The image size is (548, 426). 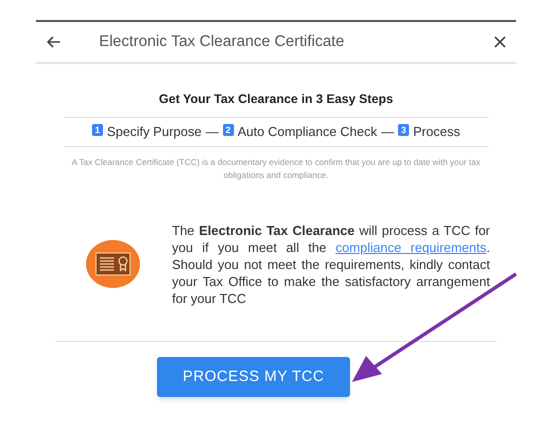 What do you see at coordinates (436, 132) in the screenshot?
I see `step-label: Process` at bounding box center [436, 132].